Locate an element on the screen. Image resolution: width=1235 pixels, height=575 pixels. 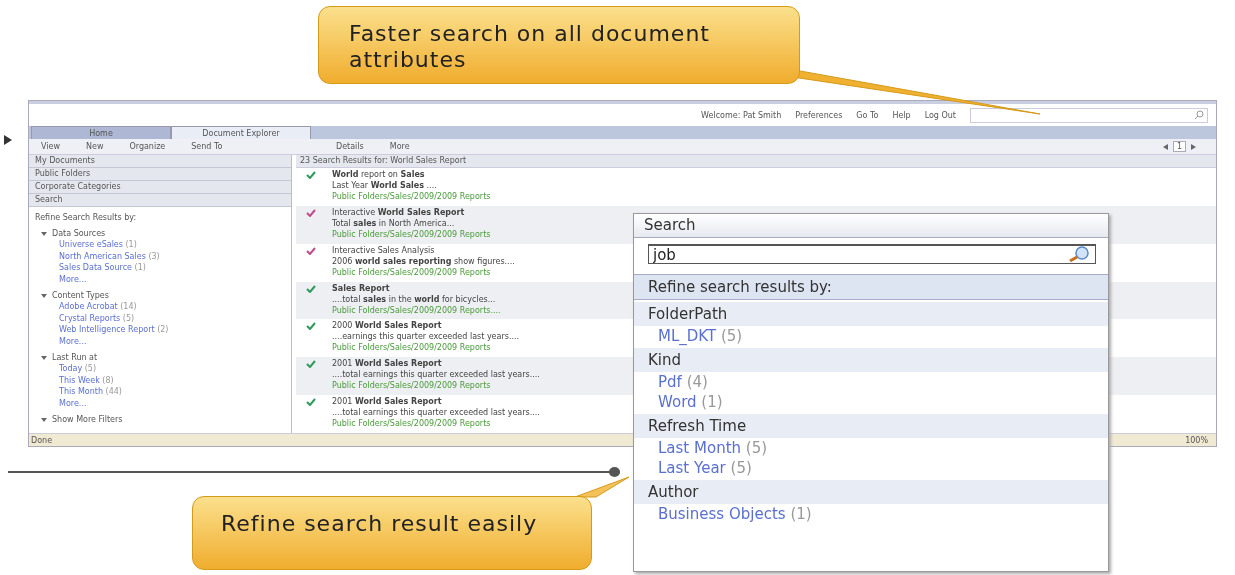
filter-count: (2) is located at coordinates (163, 330).